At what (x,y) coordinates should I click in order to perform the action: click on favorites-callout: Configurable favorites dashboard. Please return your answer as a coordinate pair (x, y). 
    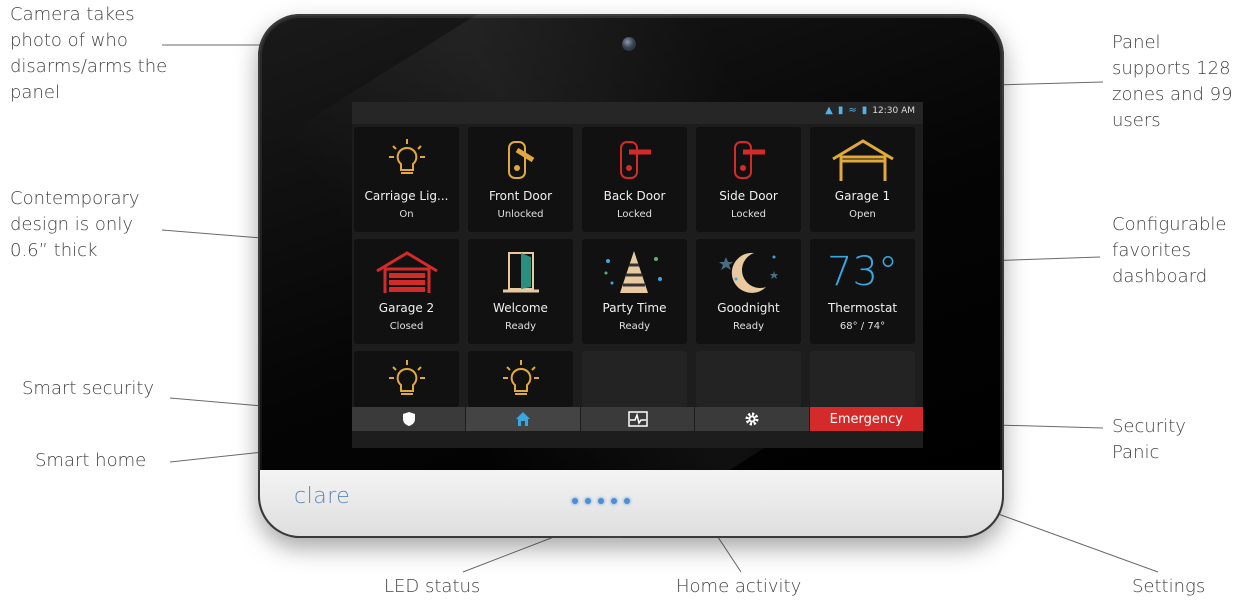
    Looking at the image, I should click on (1169, 250).